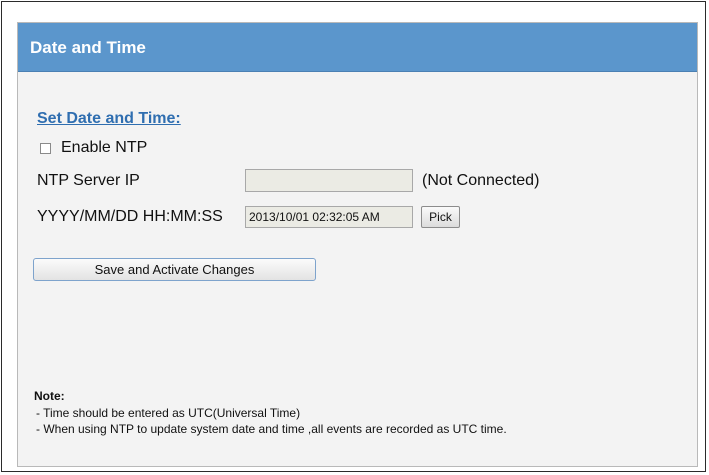  Describe the element at coordinates (130, 216) in the screenshot. I see `datetime-label: YYYY/MM/DD HH:MM:SS` at that location.